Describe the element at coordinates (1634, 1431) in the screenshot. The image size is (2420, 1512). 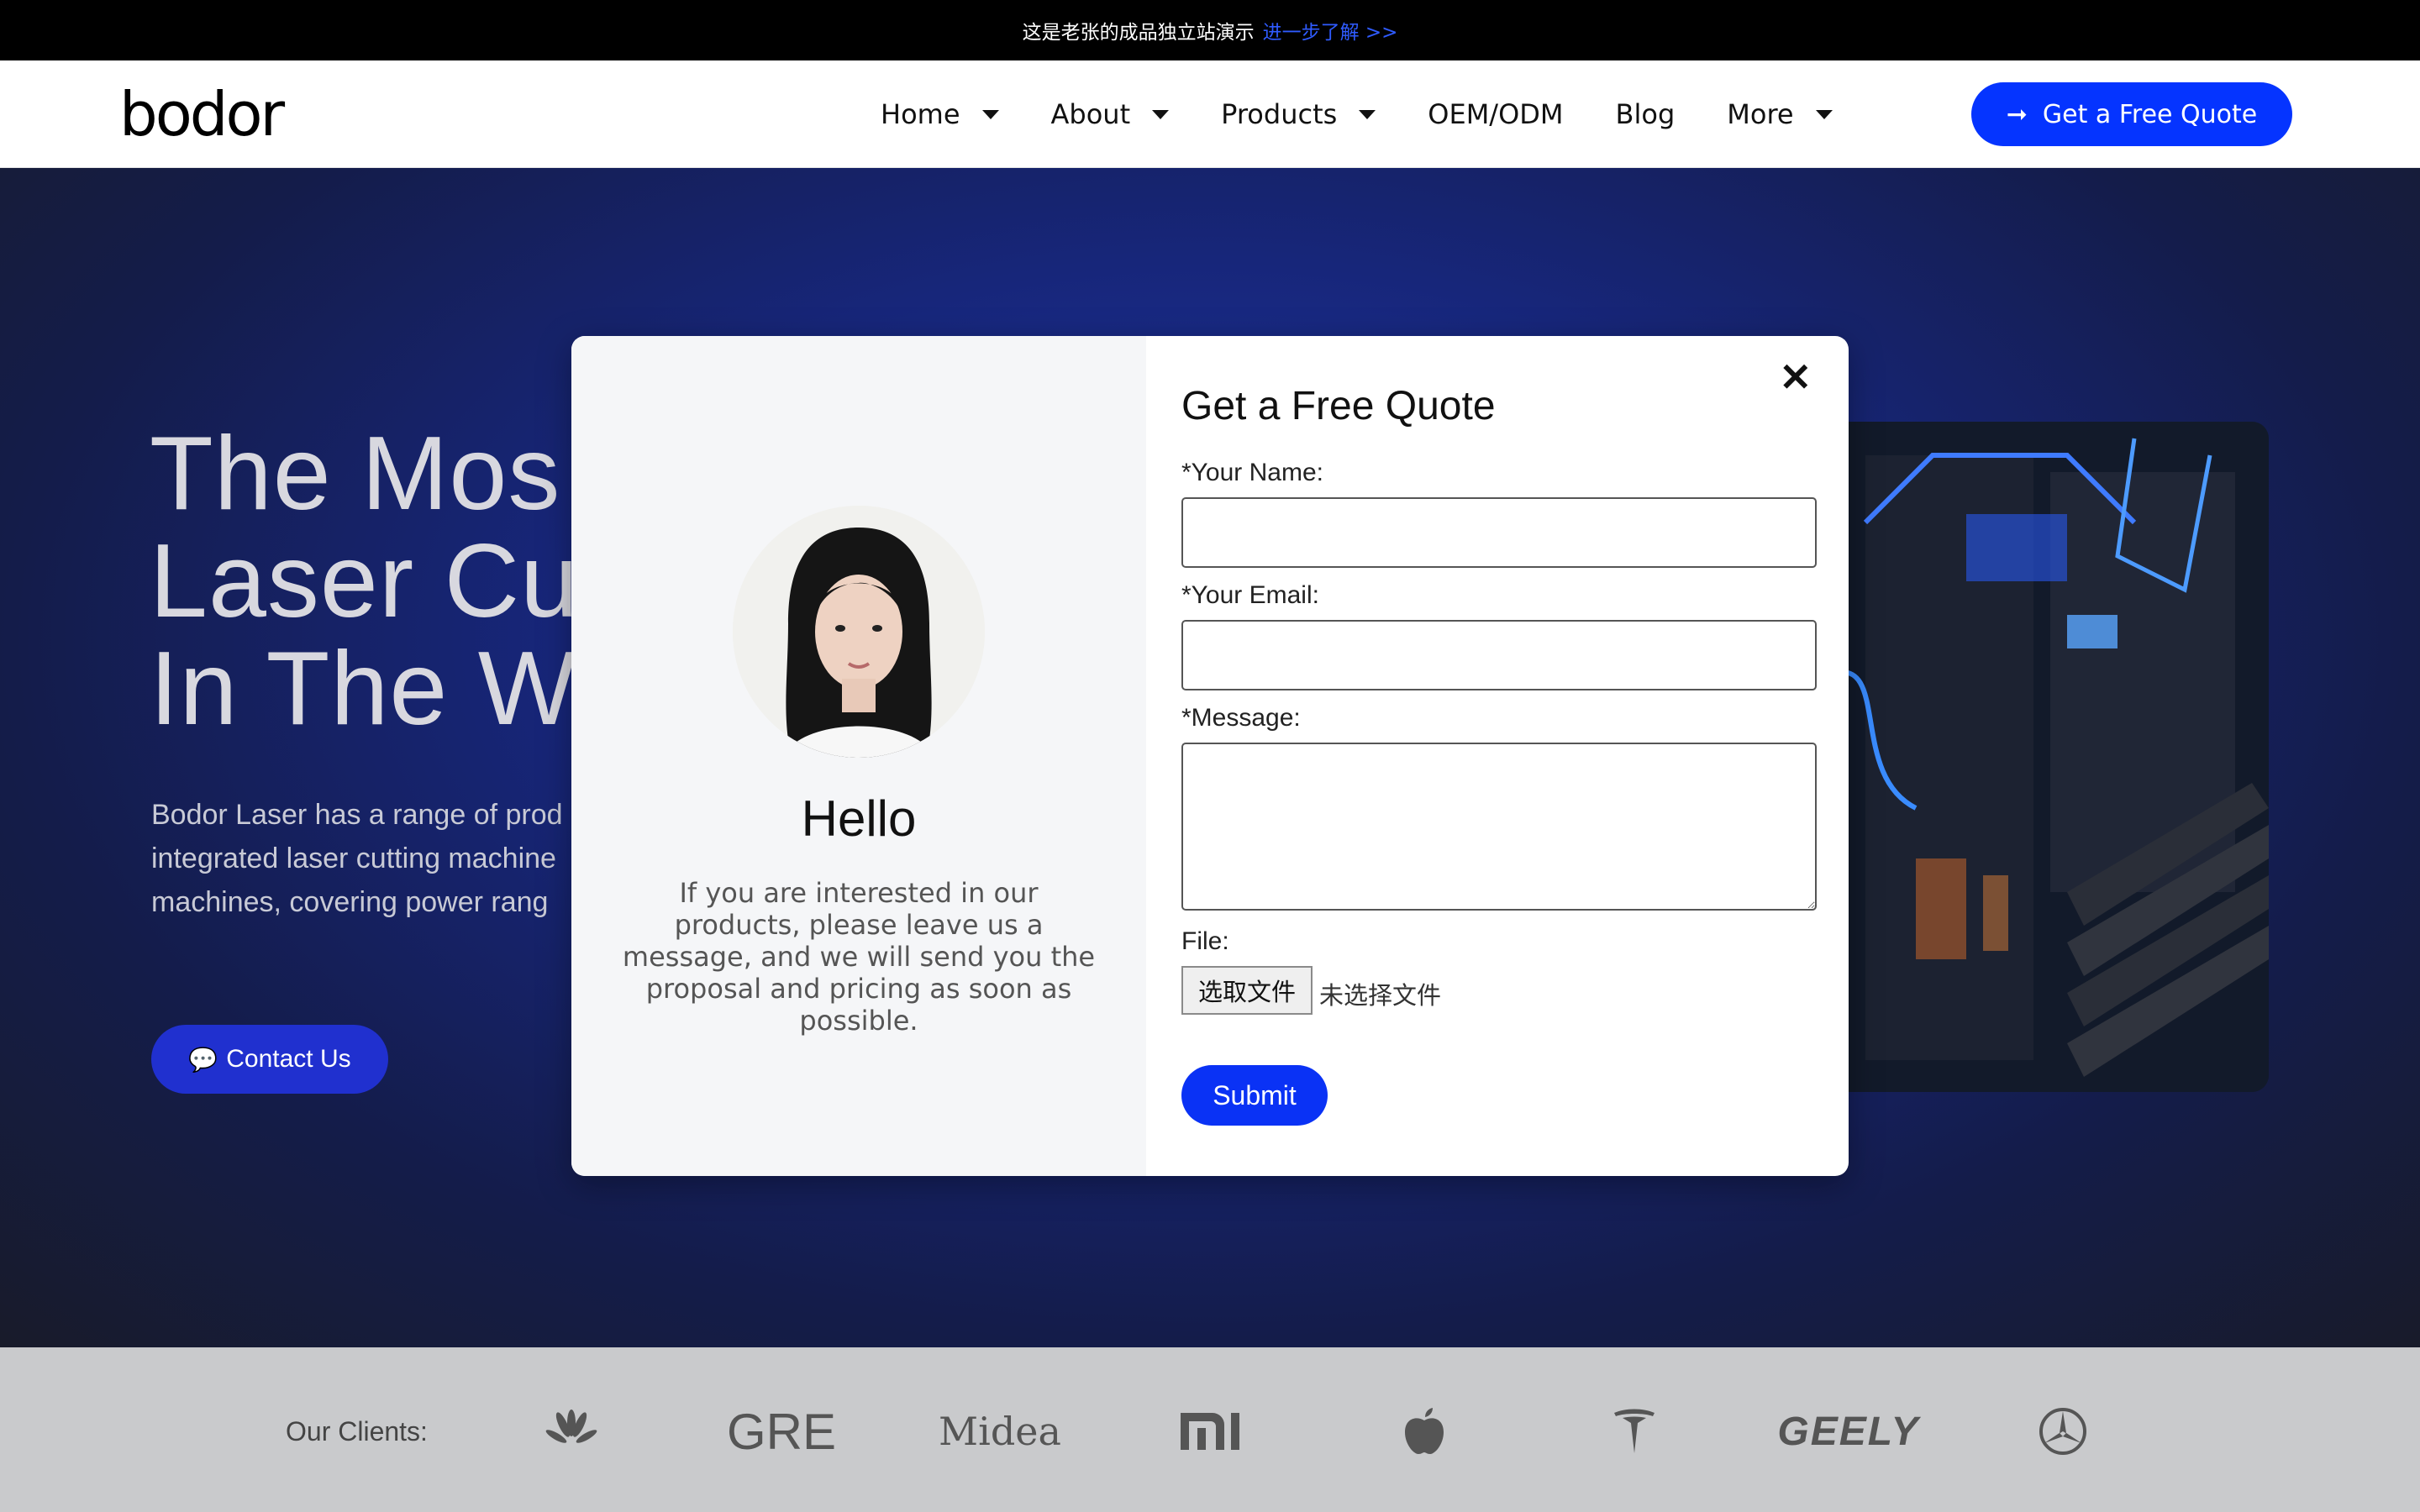
I see `tesla-logo-icon` at that location.